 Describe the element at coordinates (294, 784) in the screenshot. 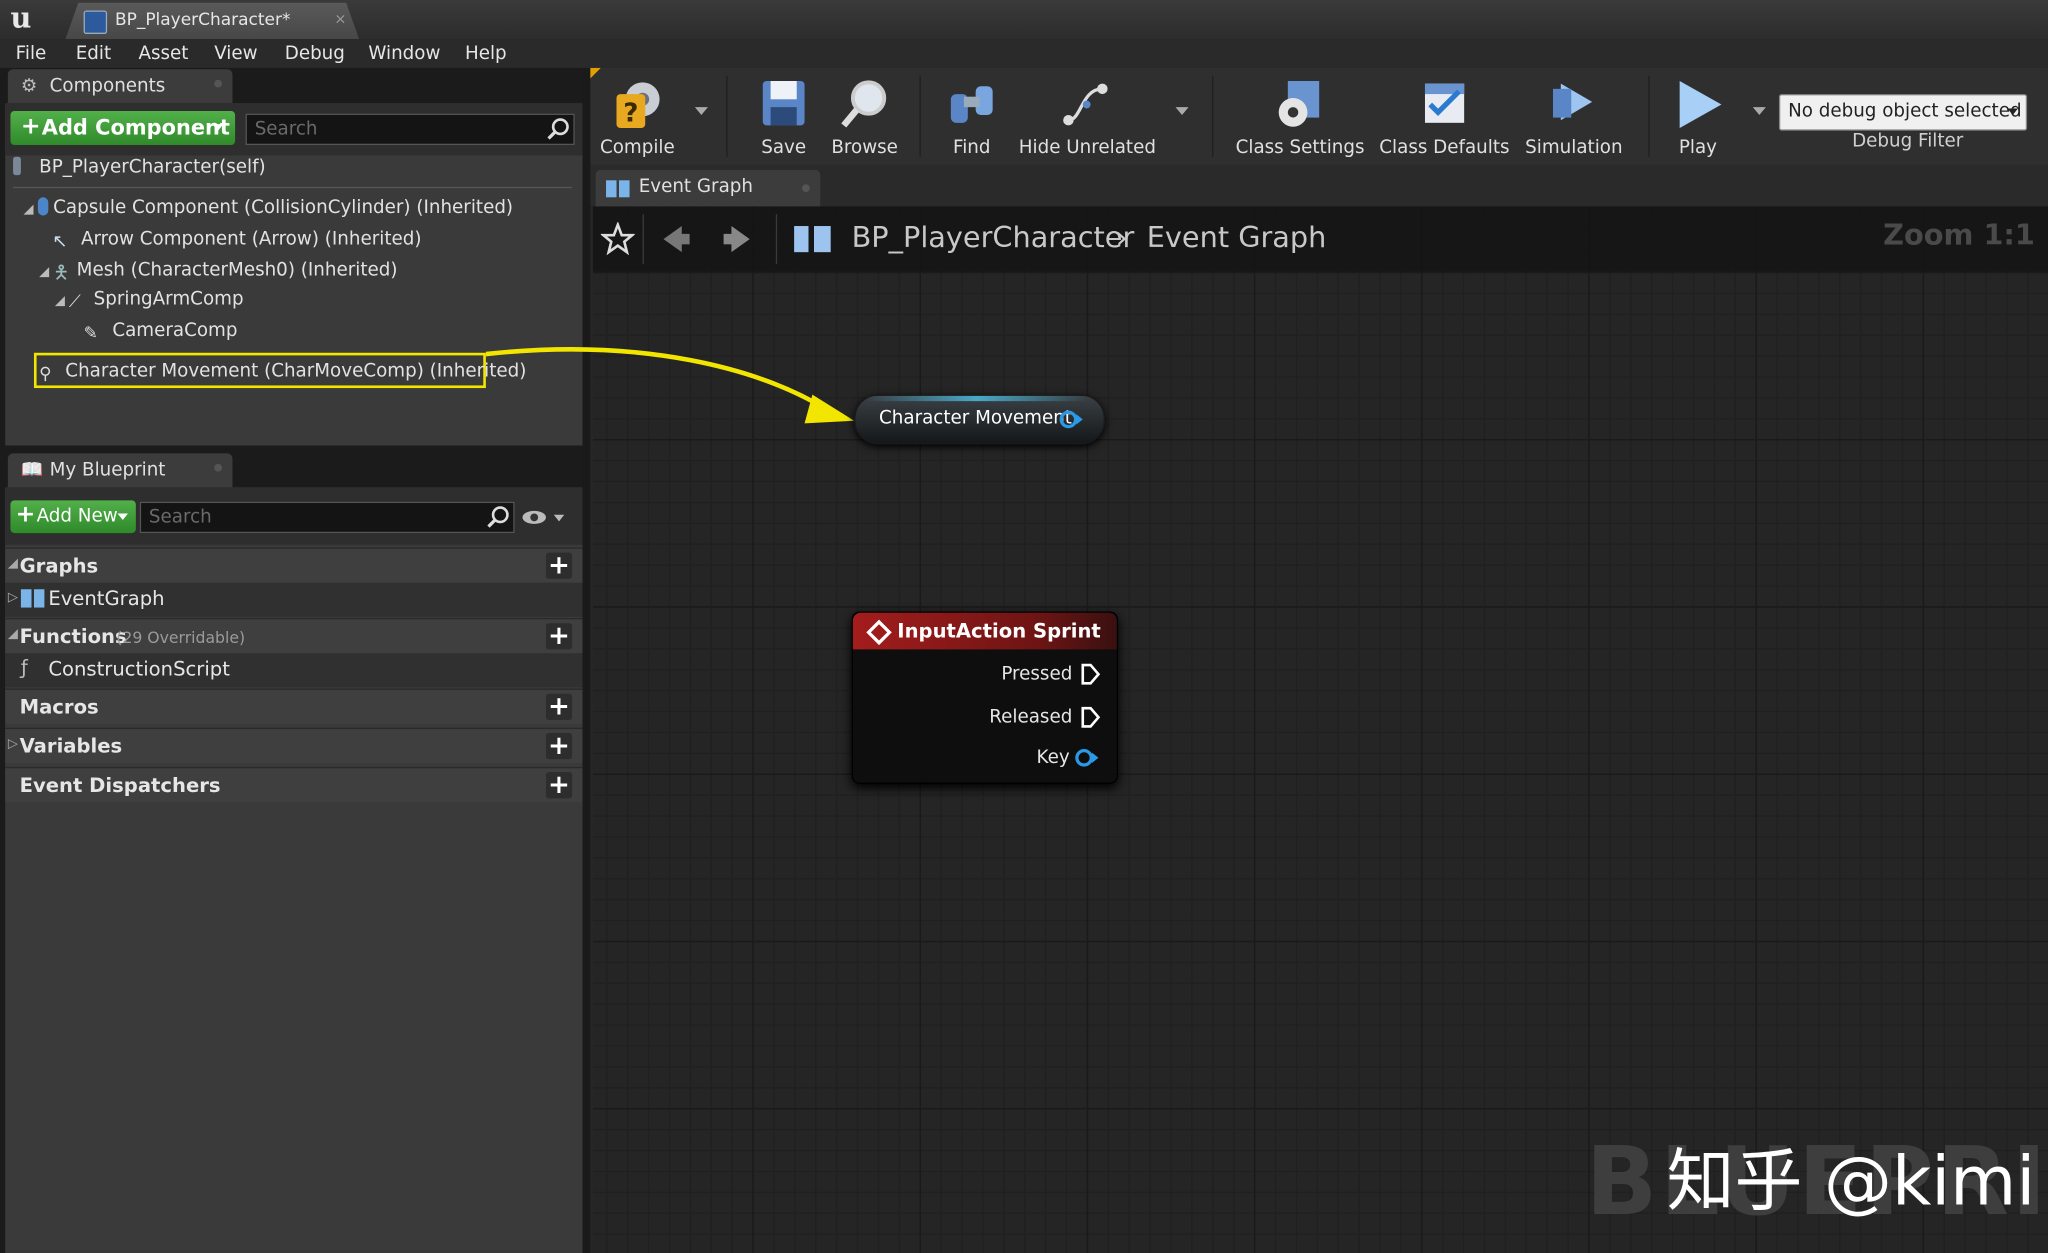

I see `section-event-dispatchers: Event Dispatchers +` at that location.